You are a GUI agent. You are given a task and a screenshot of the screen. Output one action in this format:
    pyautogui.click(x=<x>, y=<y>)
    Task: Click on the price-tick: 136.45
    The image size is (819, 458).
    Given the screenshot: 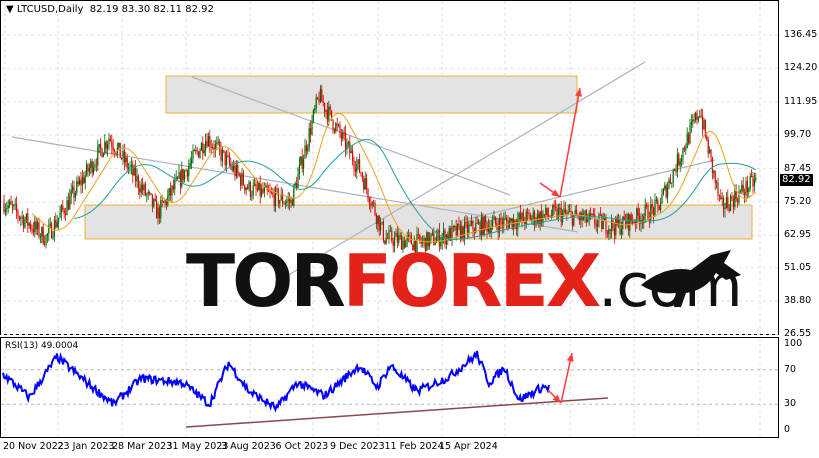 What is the action you would take?
    pyautogui.click(x=801, y=34)
    